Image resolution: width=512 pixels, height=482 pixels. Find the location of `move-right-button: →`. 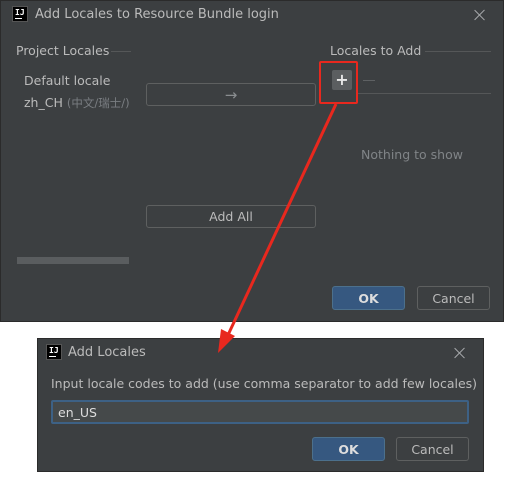

move-right-button: → is located at coordinates (231, 94).